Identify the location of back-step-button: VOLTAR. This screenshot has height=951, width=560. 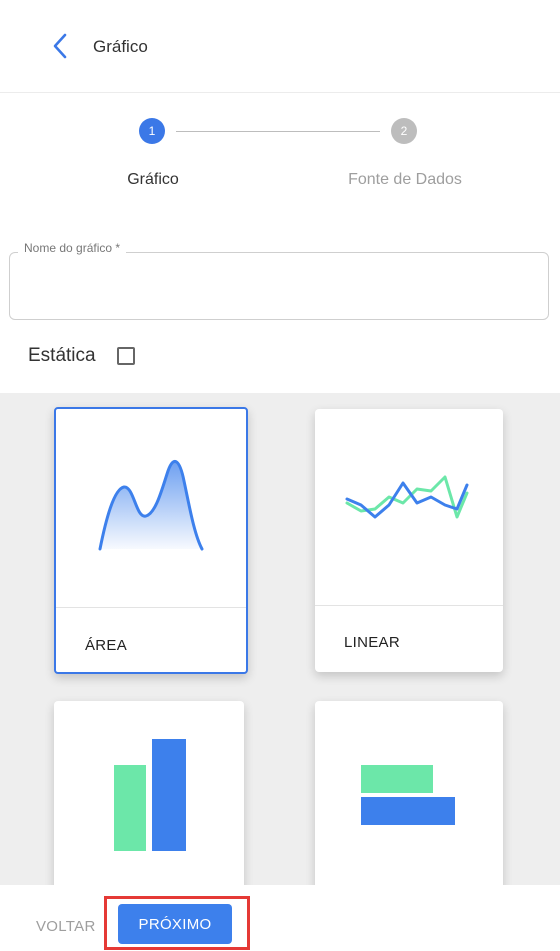
(66, 926).